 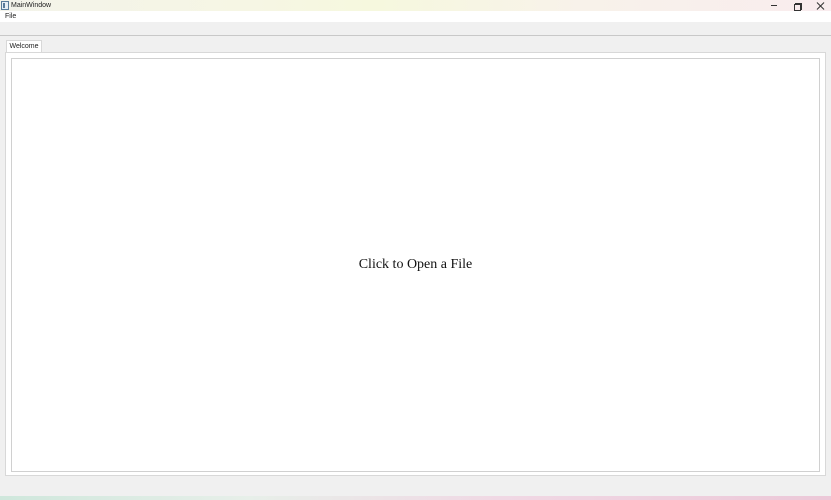 I want to click on menu-file: File, so click(x=10, y=16).